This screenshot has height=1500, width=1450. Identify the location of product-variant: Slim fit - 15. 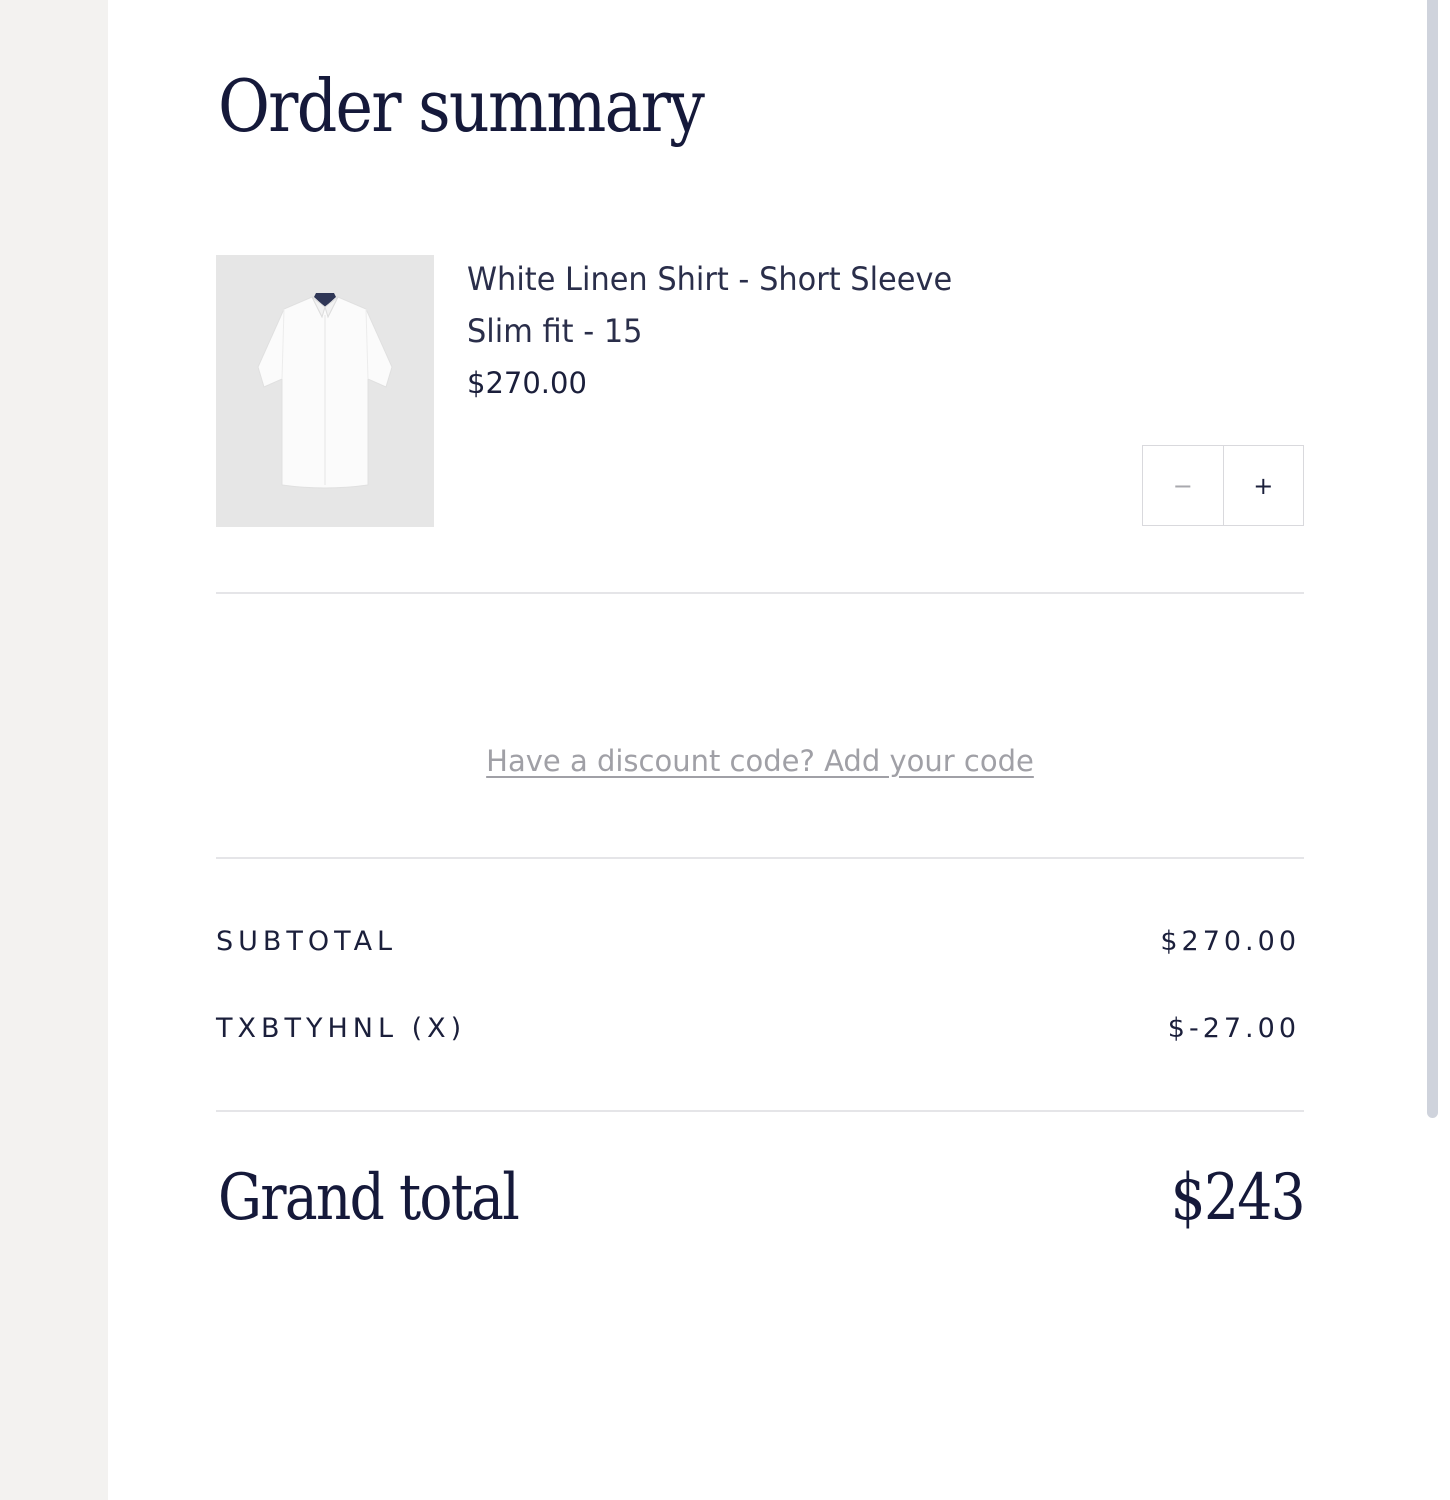
(555, 331).